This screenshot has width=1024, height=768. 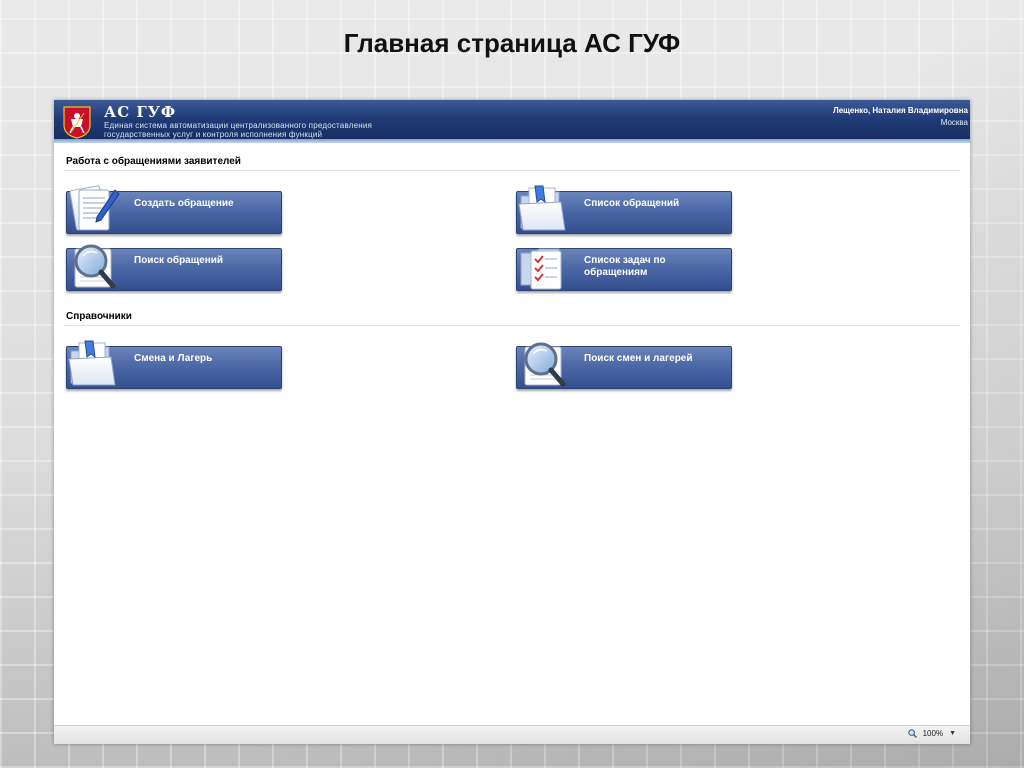 I want to click on zoom-control: 100% ▼, so click(x=931, y=733).